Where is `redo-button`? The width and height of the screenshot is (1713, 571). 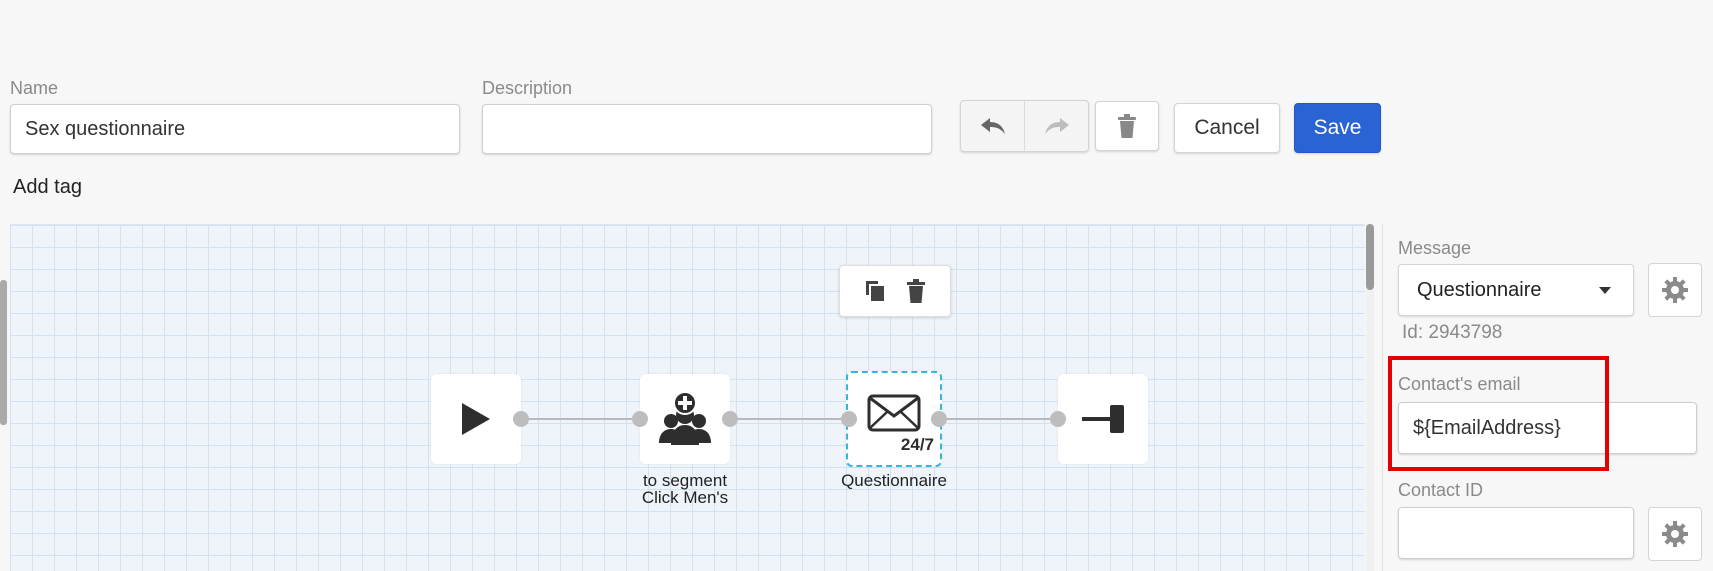
redo-button is located at coordinates (1056, 126).